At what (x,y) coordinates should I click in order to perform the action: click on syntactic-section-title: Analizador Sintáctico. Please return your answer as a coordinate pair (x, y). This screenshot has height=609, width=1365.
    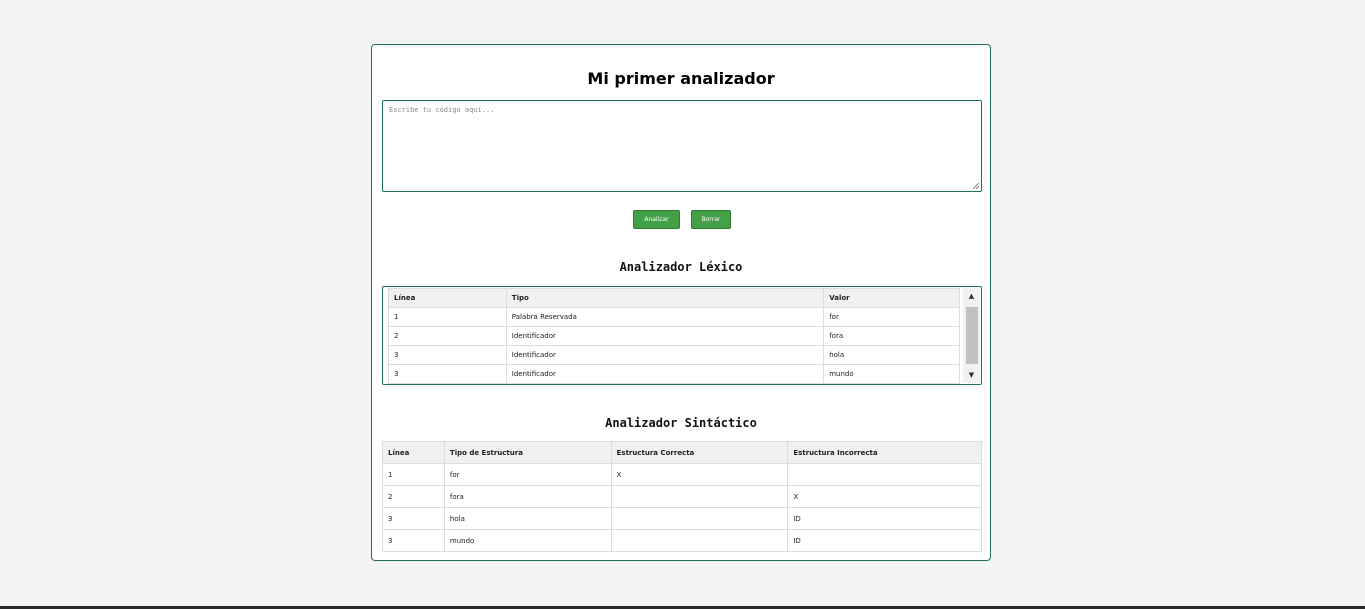
    Looking at the image, I should click on (681, 423).